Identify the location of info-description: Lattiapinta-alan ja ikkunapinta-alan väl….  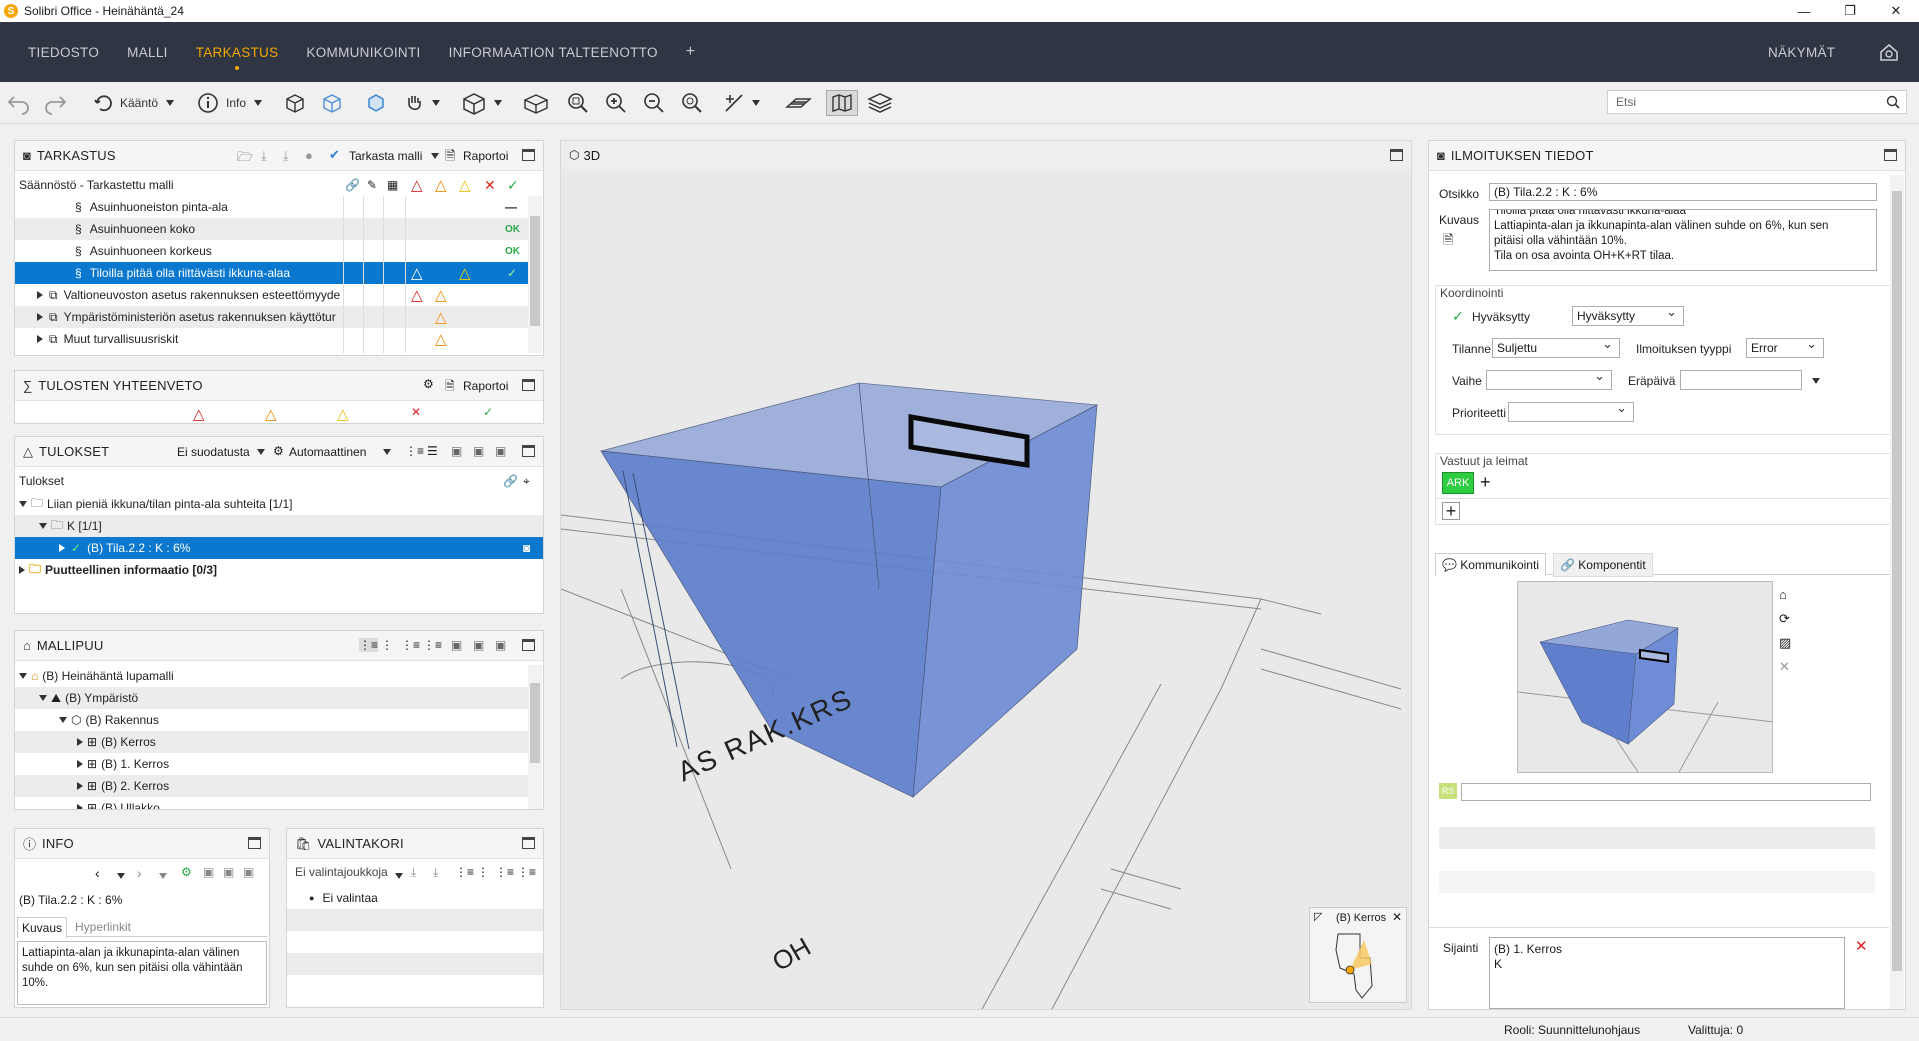
(142, 973).